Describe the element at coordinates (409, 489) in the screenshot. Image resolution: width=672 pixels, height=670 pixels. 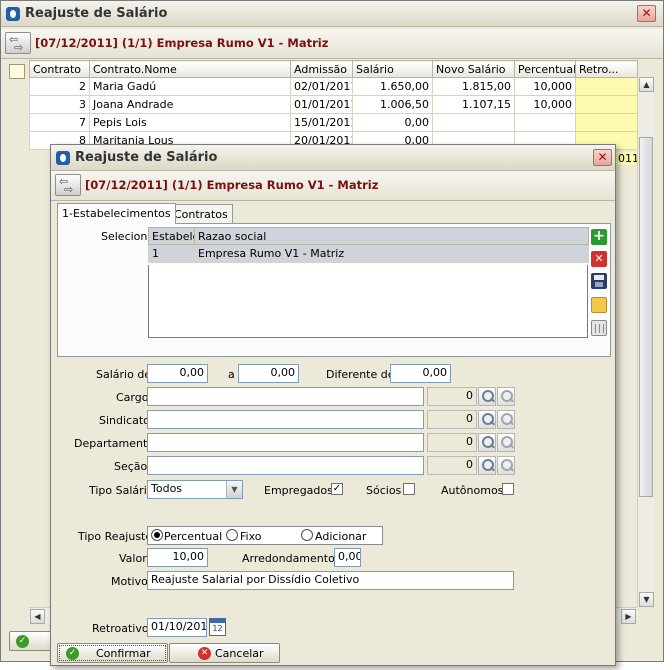
I see `socios-checkbox` at that location.